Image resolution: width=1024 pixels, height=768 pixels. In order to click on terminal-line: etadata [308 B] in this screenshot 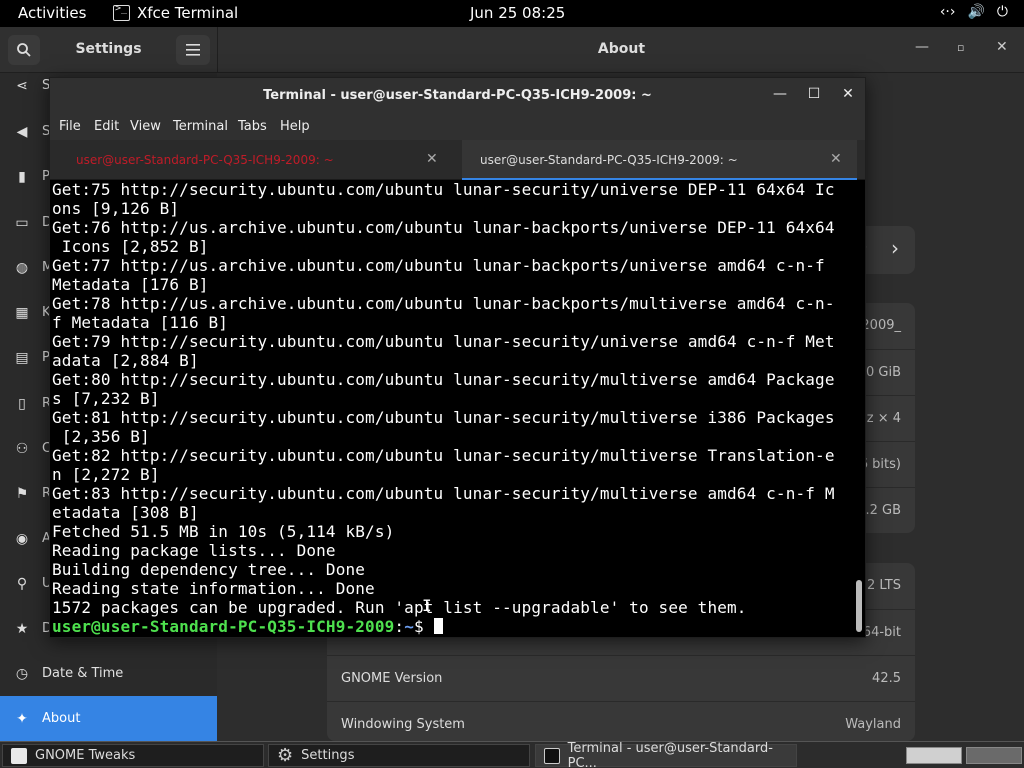, I will do `click(125, 512)`.